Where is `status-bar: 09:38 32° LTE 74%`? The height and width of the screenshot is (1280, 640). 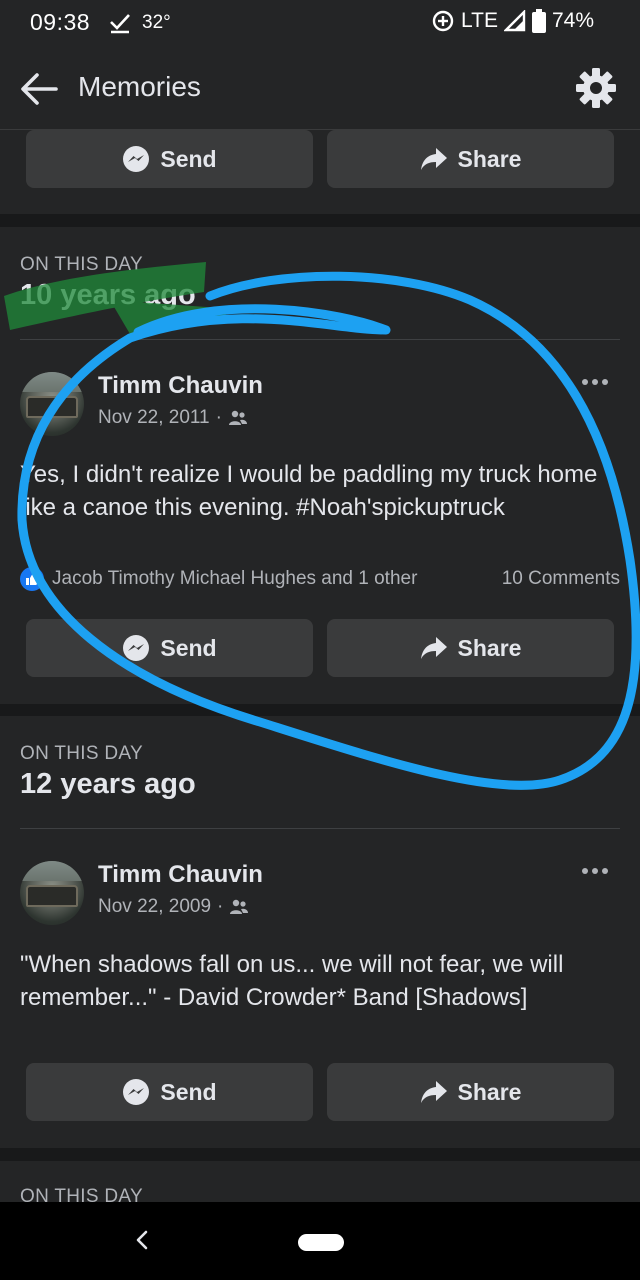 status-bar: 09:38 32° LTE 74% is located at coordinates (320, 24).